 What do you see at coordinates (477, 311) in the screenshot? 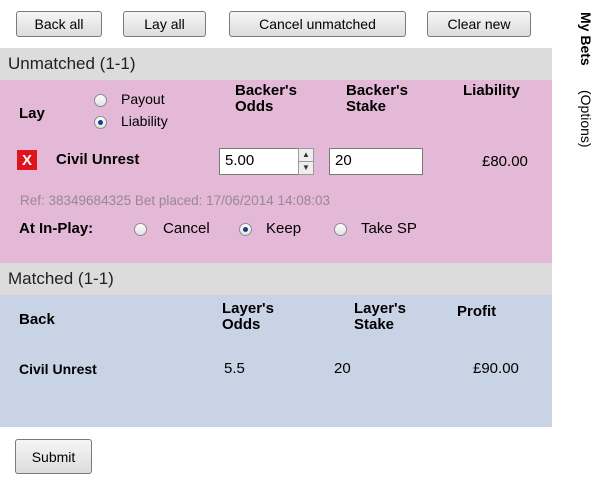
I see `profit-header: Profit` at bounding box center [477, 311].